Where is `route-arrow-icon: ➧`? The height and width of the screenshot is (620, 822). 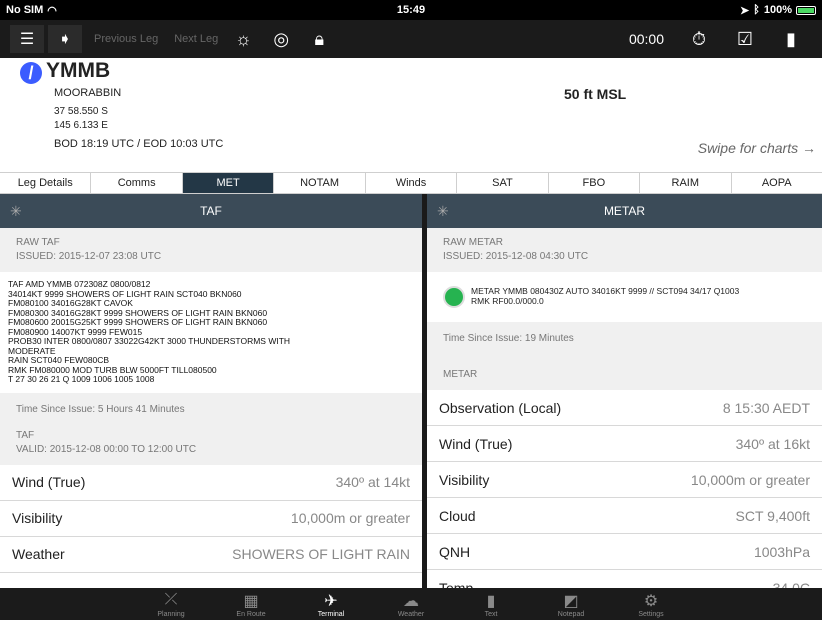
route-arrow-icon: ➧ is located at coordinates (65, 39).